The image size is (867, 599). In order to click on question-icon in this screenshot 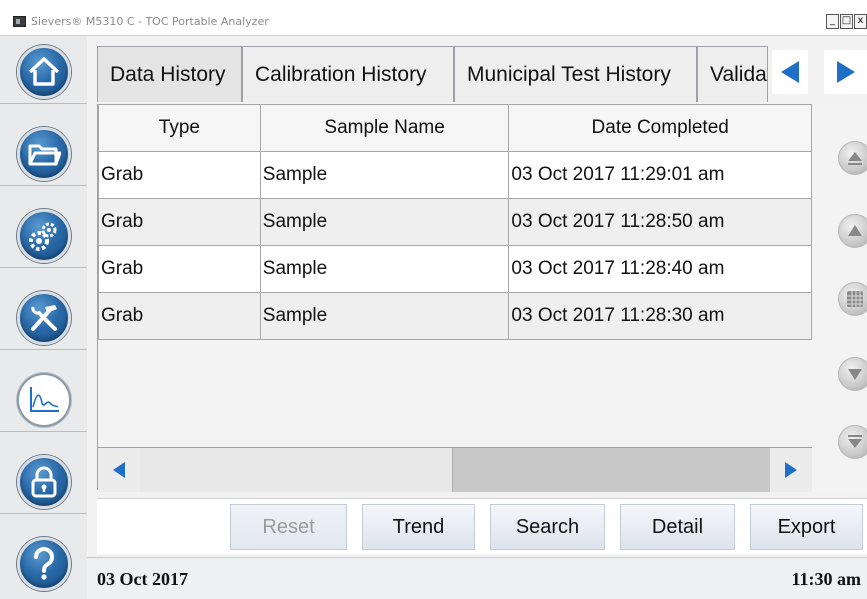, I will do `click(43, 564)`.